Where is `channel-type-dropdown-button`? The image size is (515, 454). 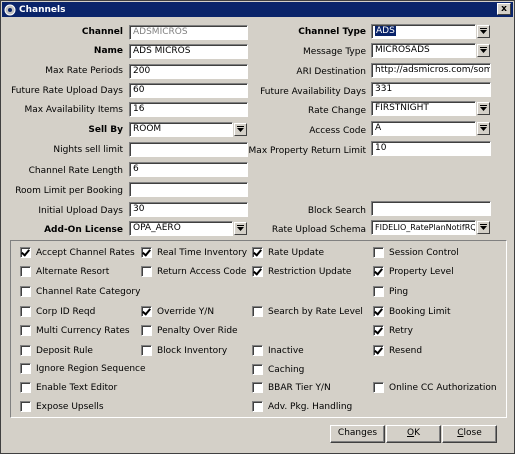
channel-type-dropdown-button is located at coordinates (483, 31).